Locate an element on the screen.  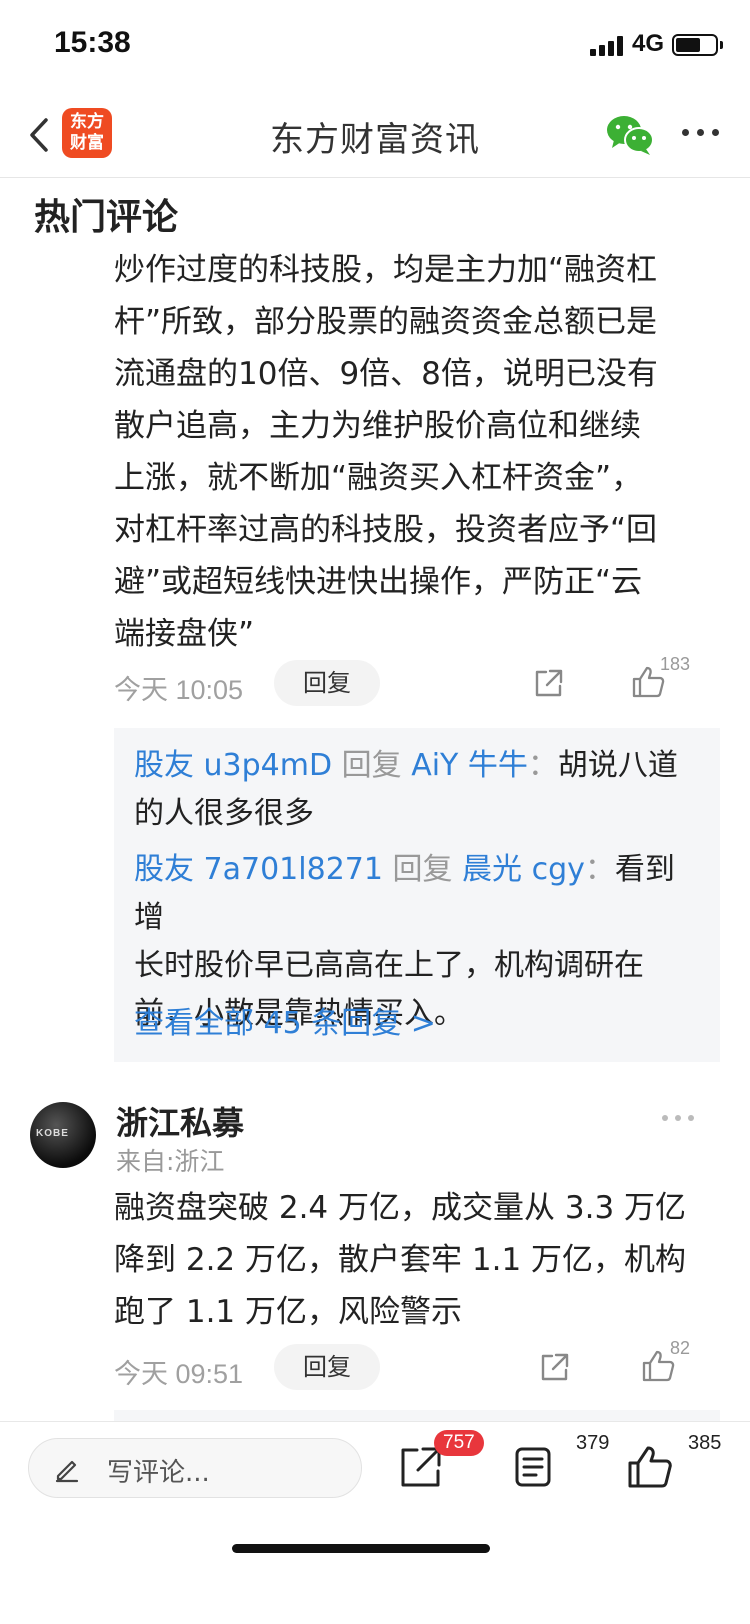
comments-count: 379 is located at coordinates (593, 1443).